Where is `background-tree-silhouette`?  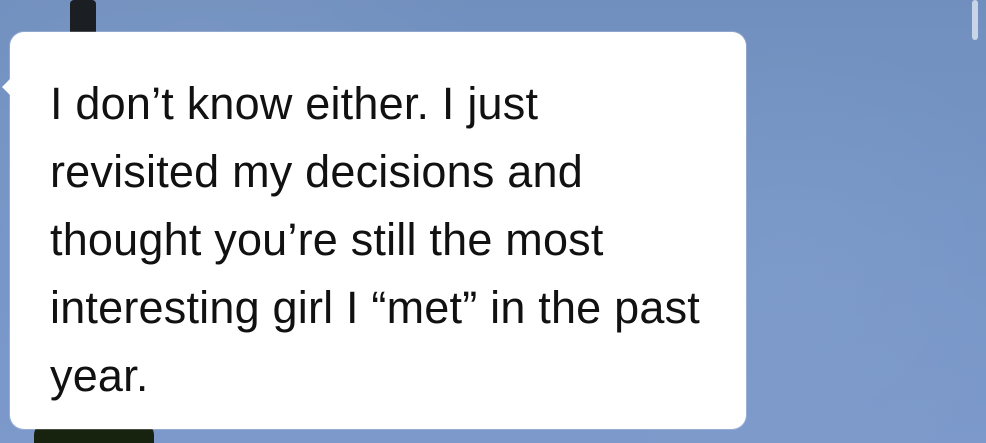 background-tree-silhouette is located at coordinates (83, 17).